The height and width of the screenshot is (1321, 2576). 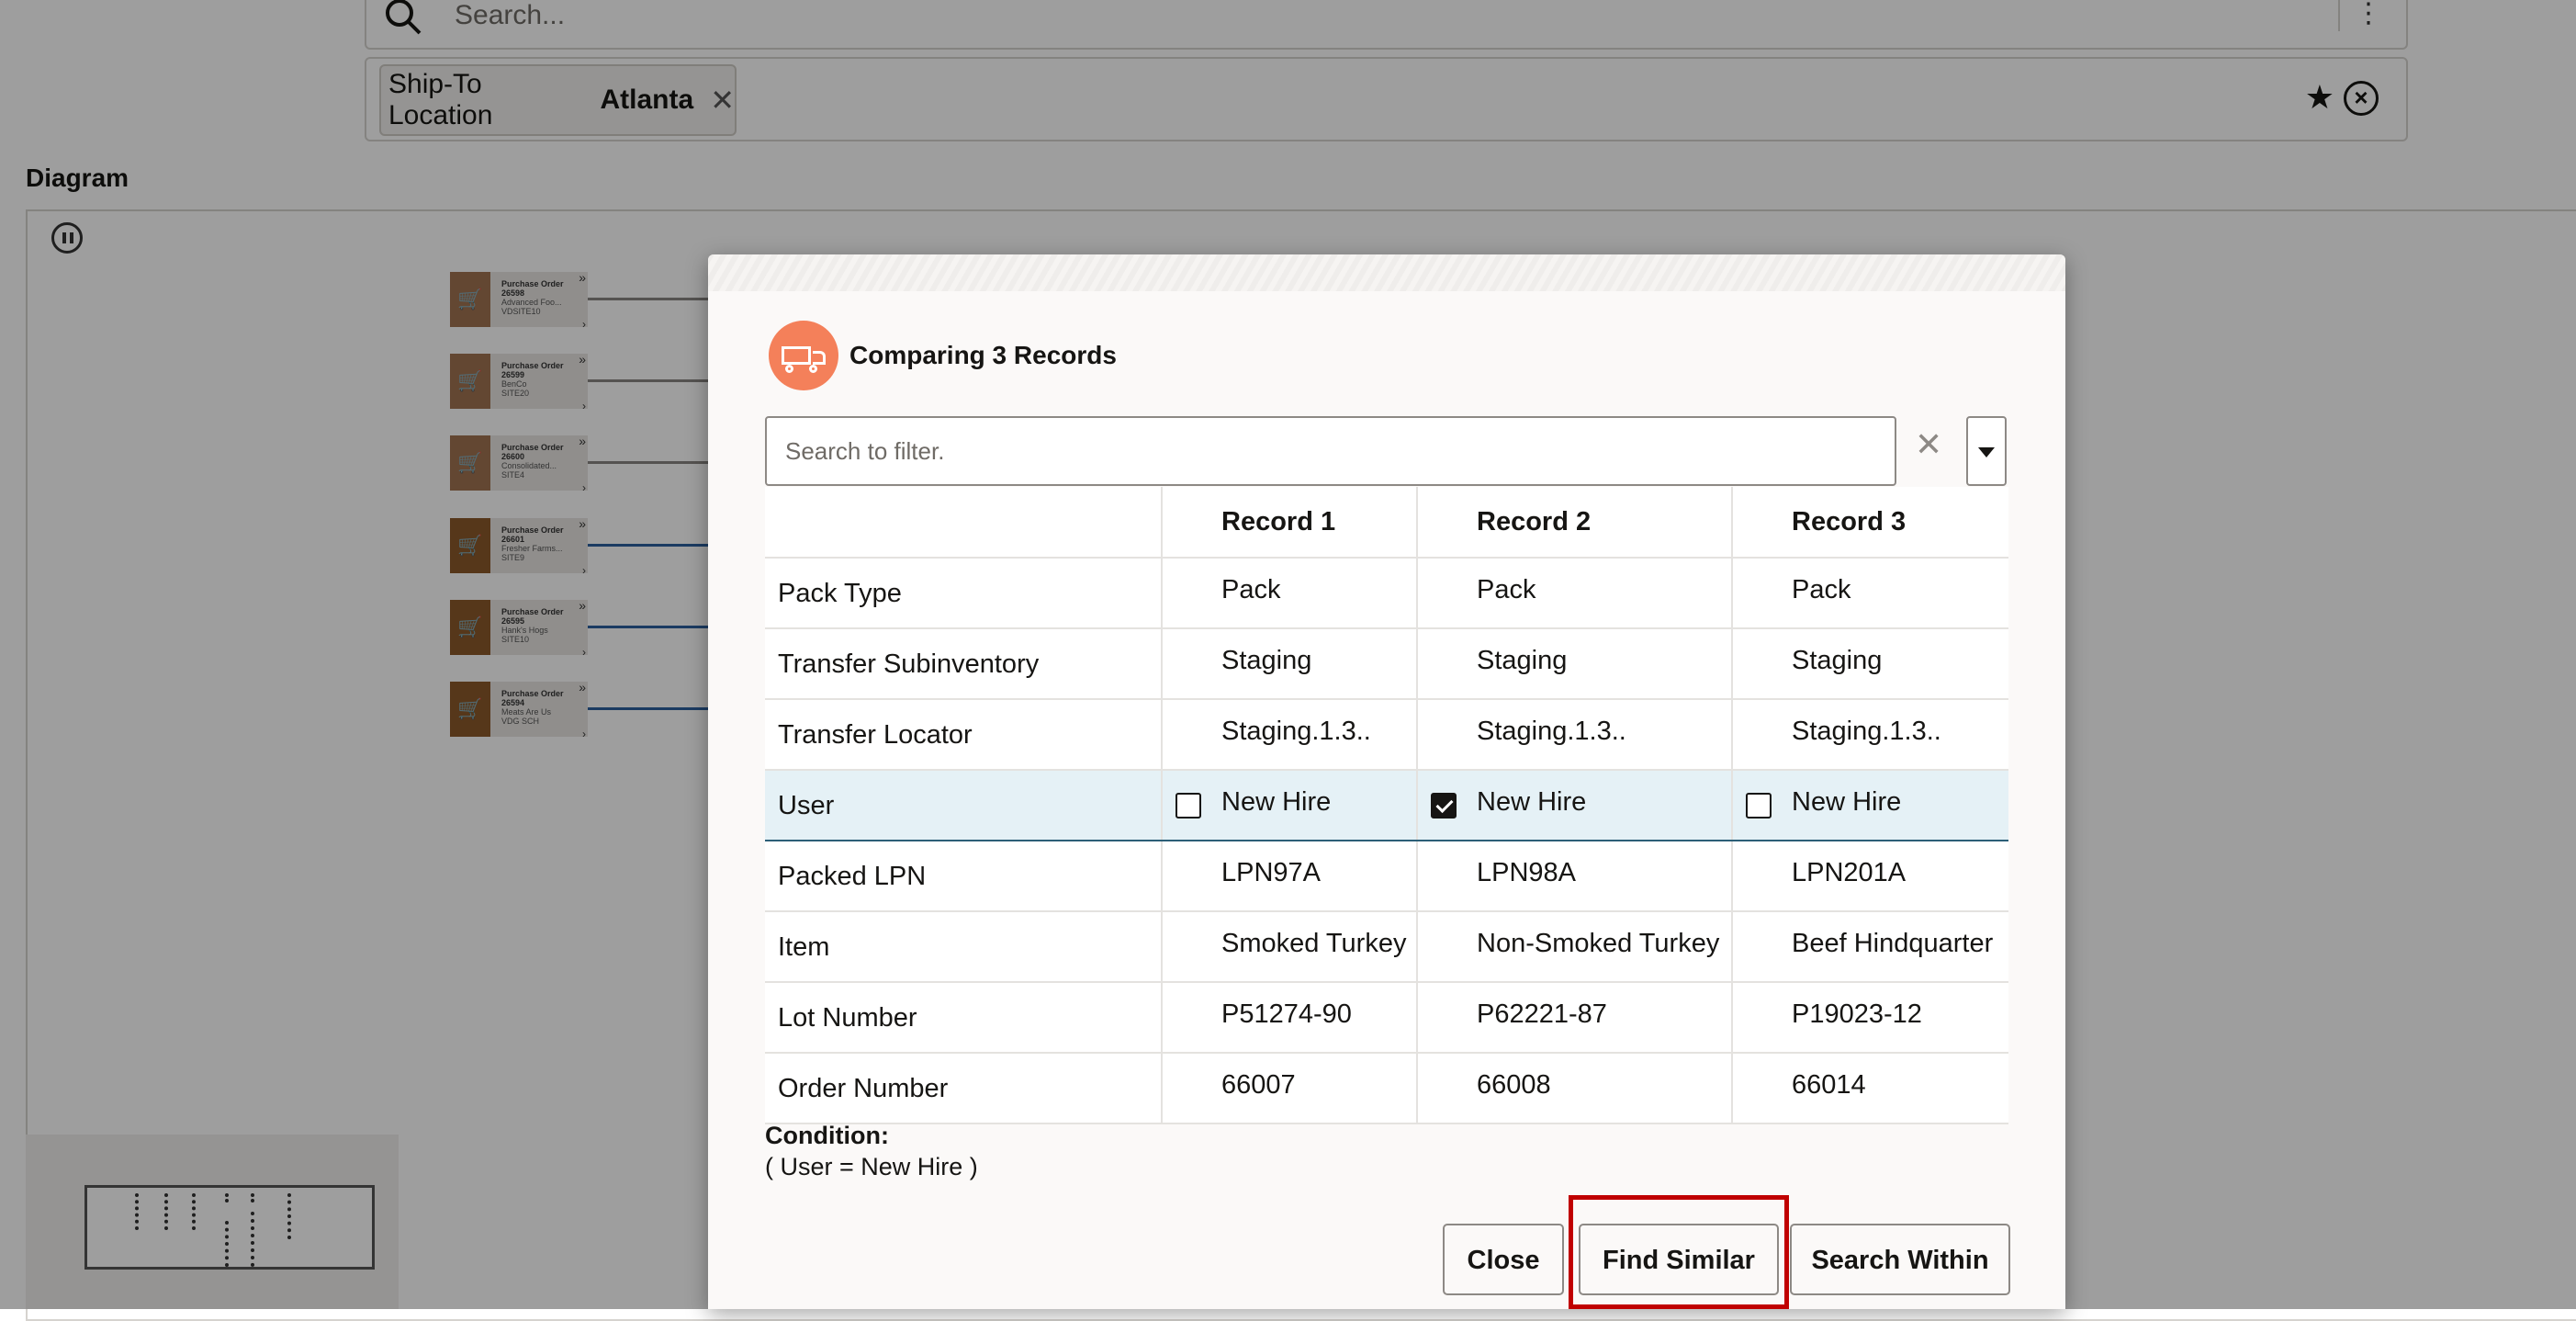 What do you see at coordinates (1314, 944) in the screenshot?
I see `cell-value: Smoked Turkey` at bounding box center [1314, 944].